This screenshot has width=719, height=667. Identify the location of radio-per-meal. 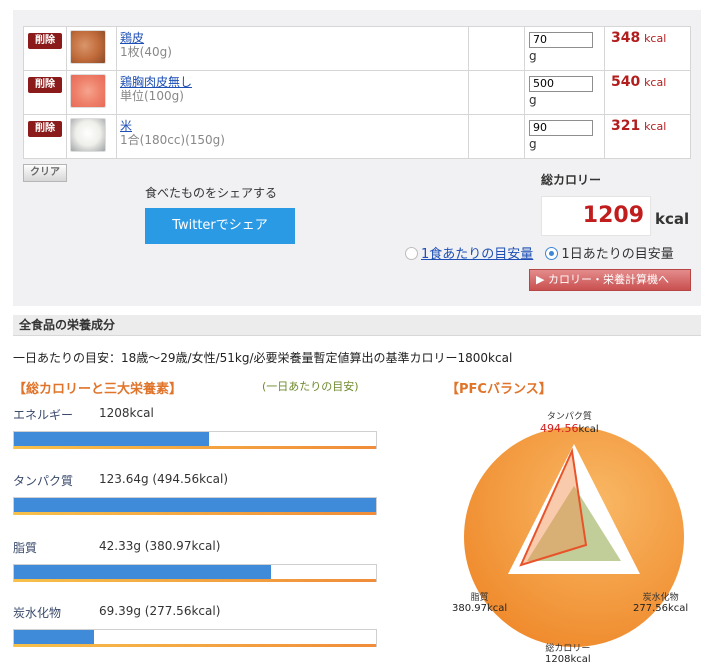
(411, 253).